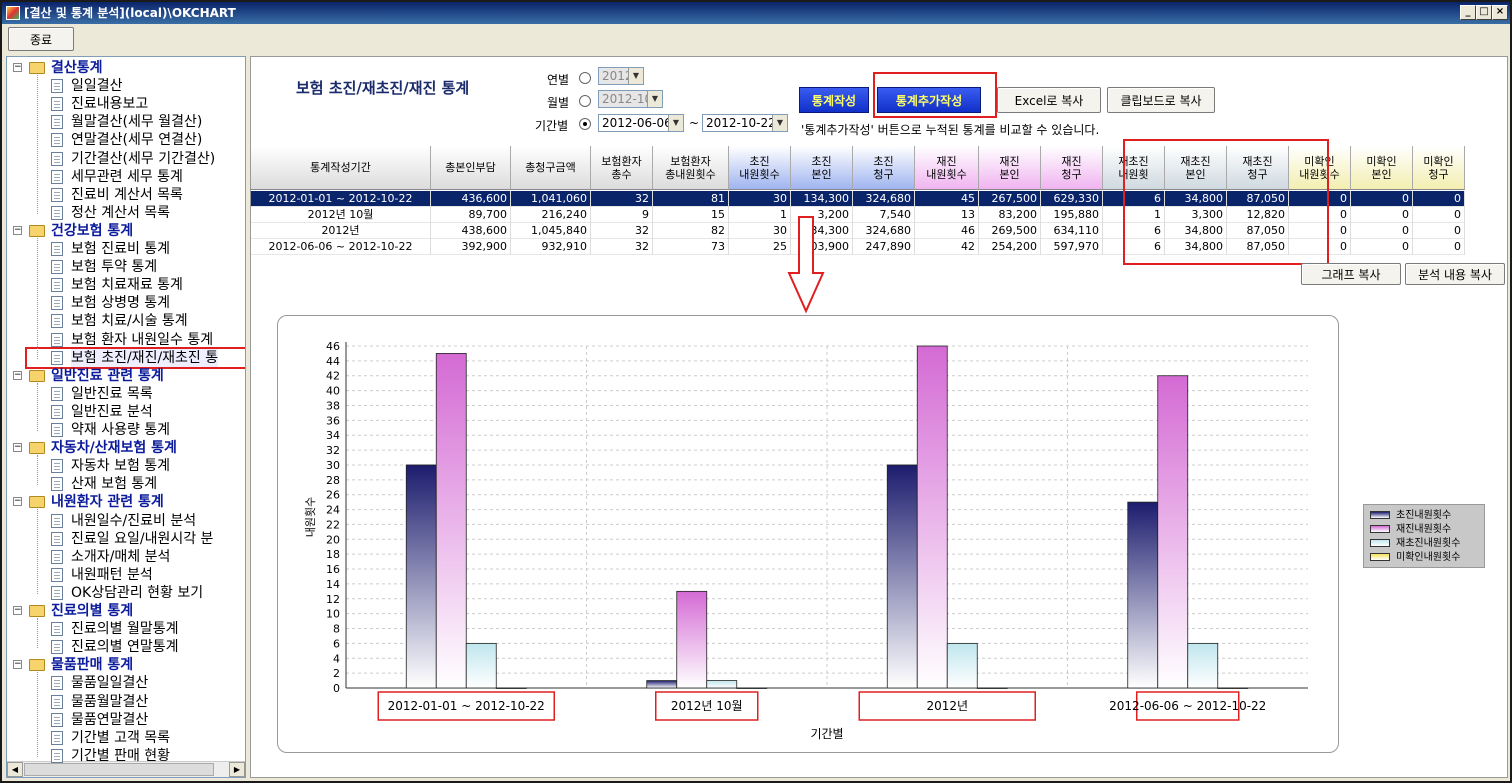 Image resolution: width=1512 pixels, height=783 pixels. What do you see at coordinates (1484, 12) in the screenshot?
I see `maximize-icon: □` at bounding box center [1484, 12].